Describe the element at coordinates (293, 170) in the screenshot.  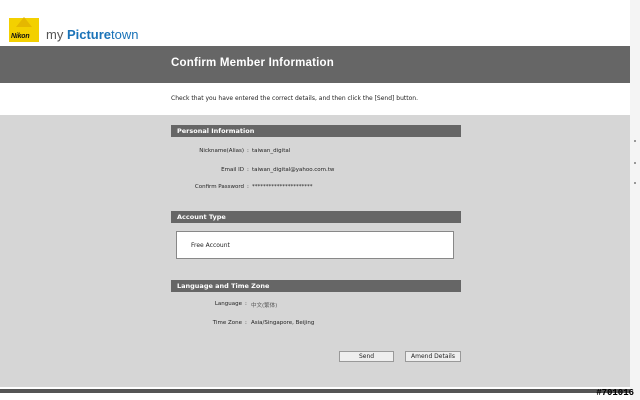
I see `email-value: taiwan_digital@yahoo.com.tw` at that location.